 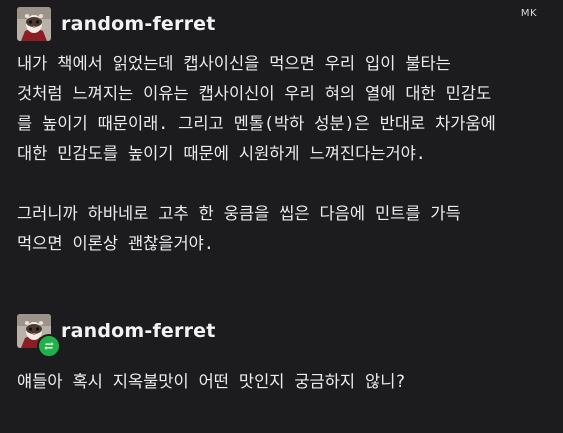 What do you see at coordinates (115, 243) in the screenshot?
I see `text-line: 먹으면 이론상 괜찮을거야.` at bounding box center [115, 243].